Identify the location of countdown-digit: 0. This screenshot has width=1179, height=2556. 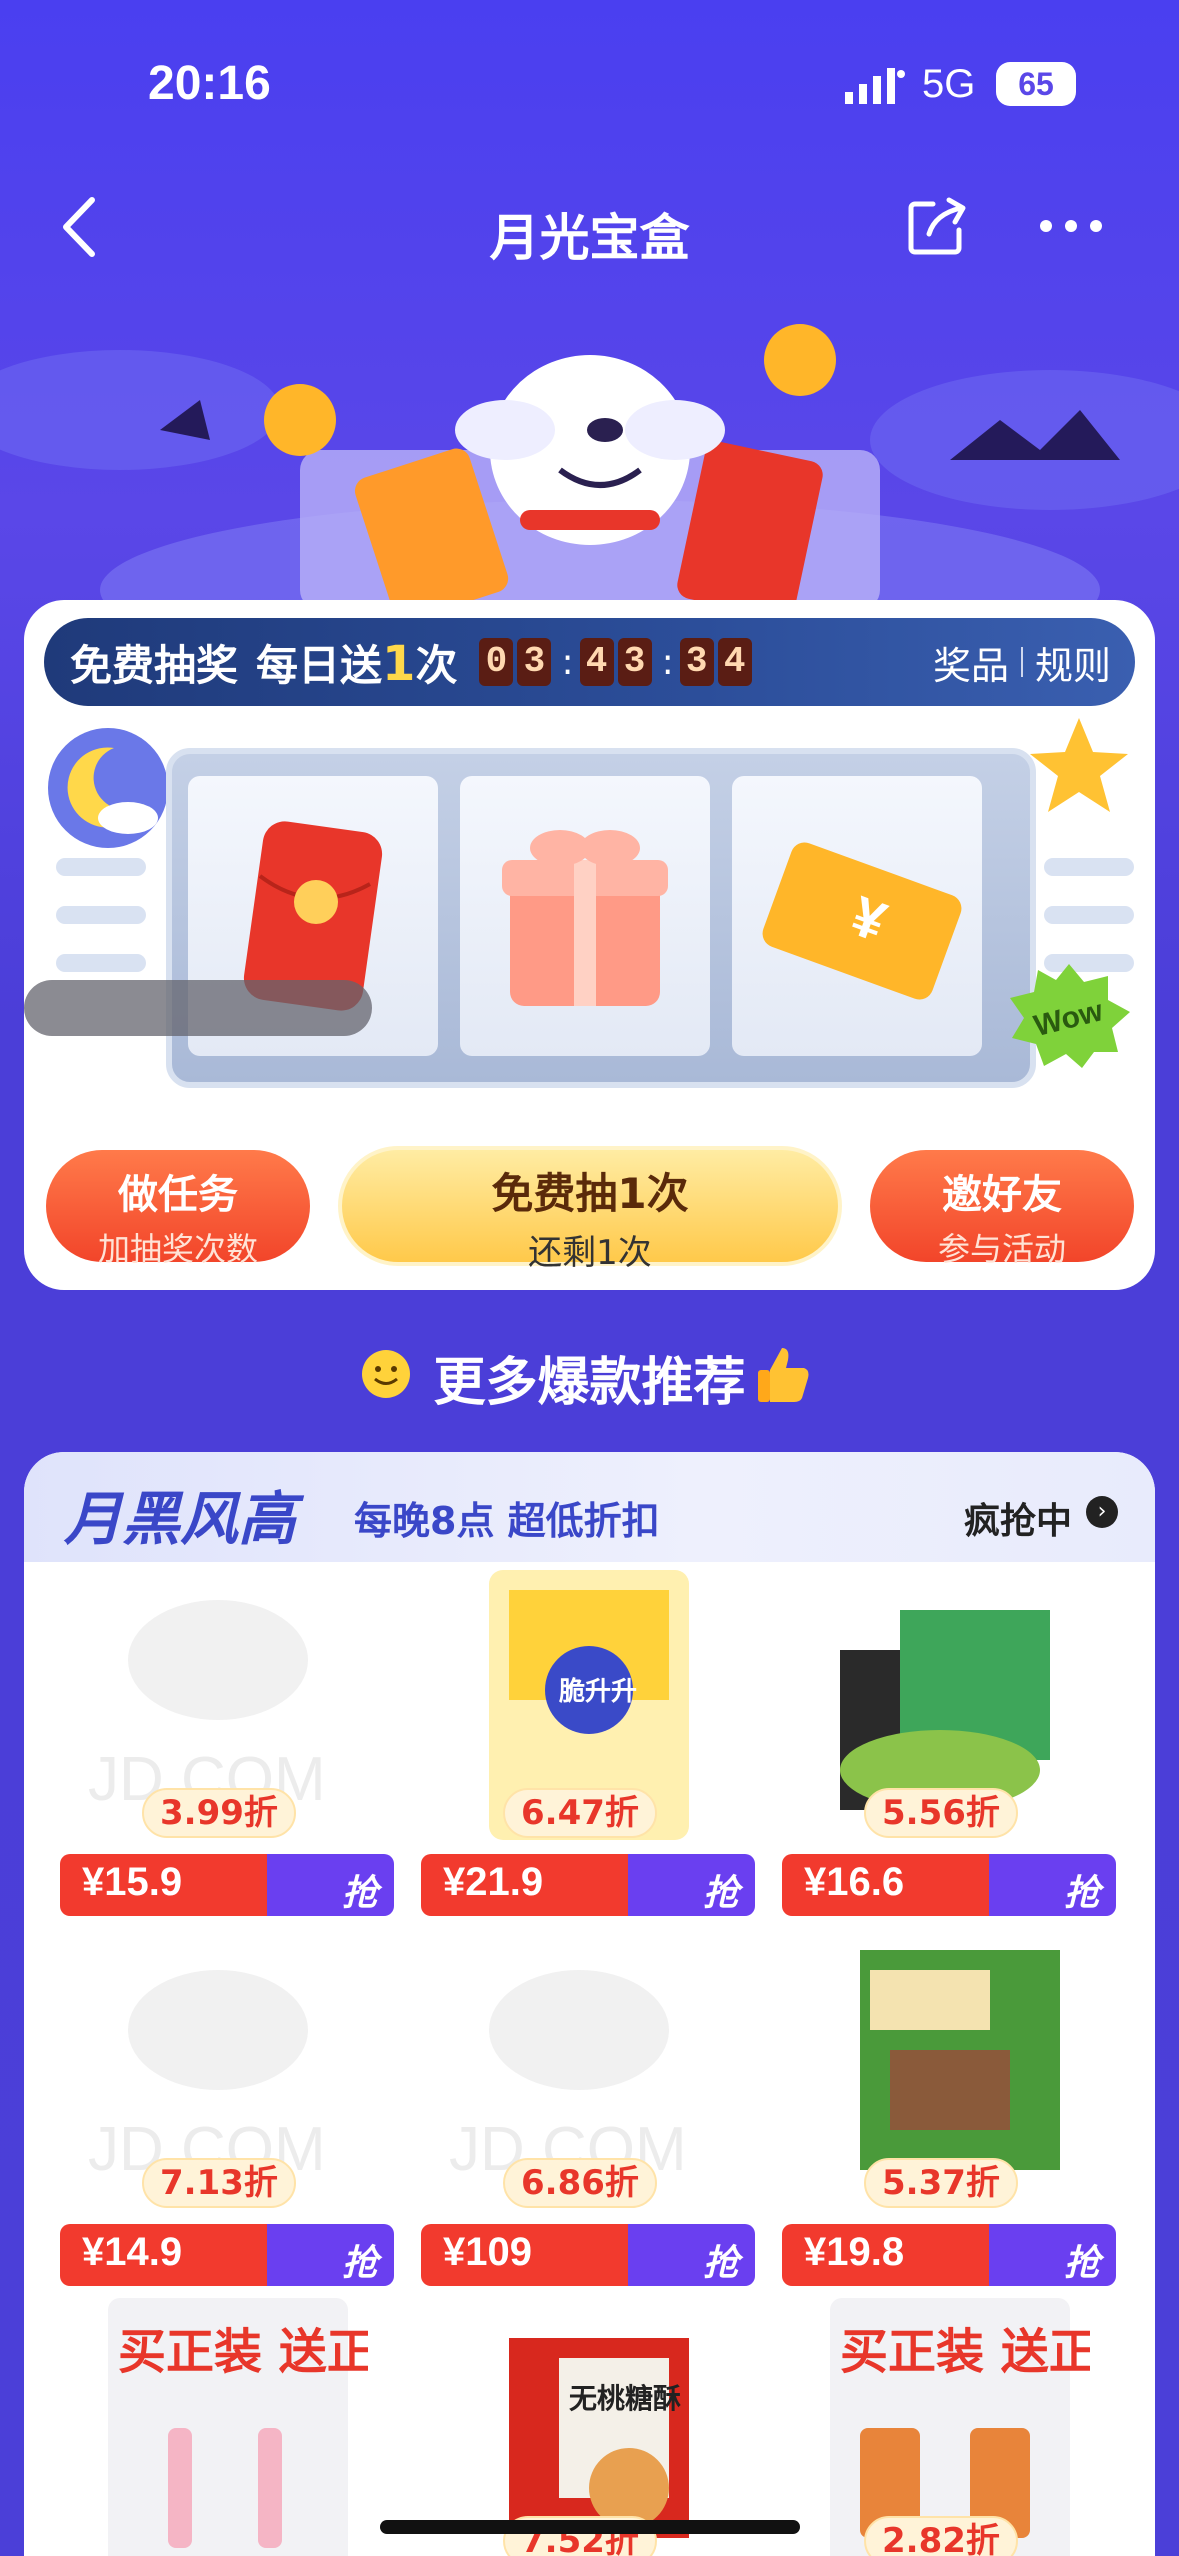
(496, 662).